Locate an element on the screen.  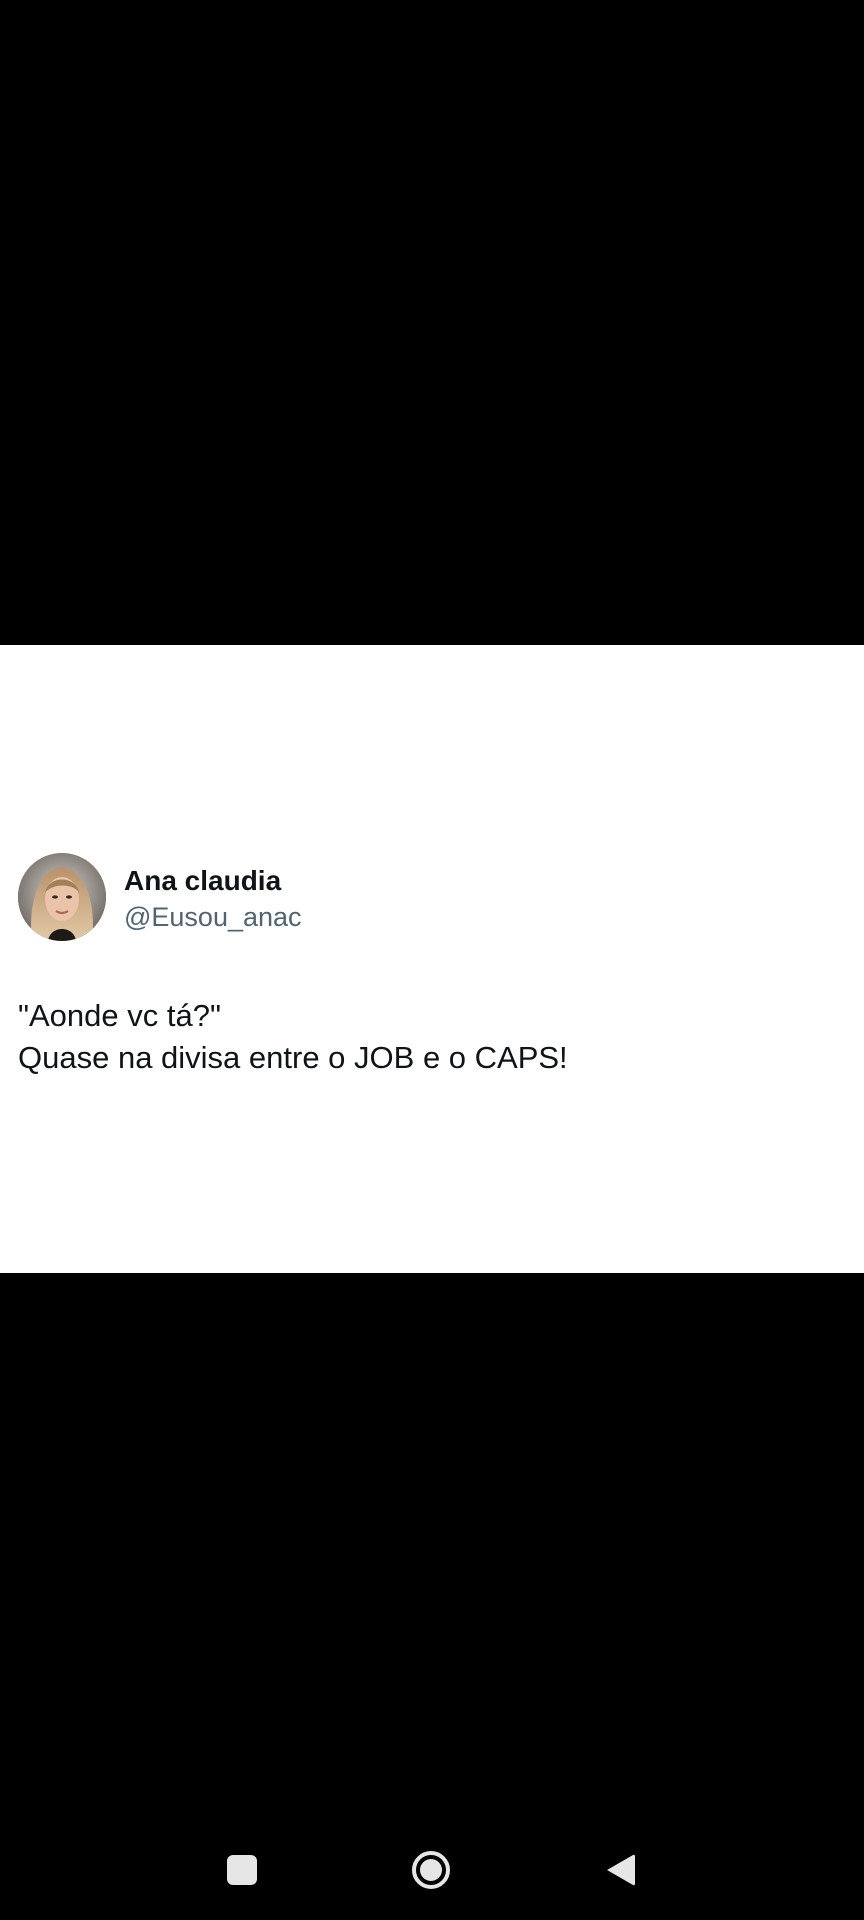
avatar-photo-icon is located at coordinates (62, 897).